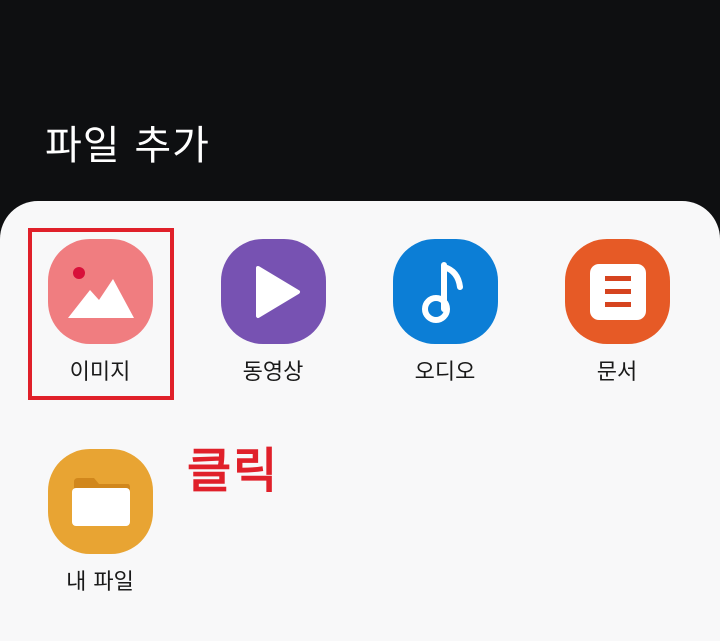 The image size is (720, 641). I want to click on add-document-label: 문서, so click(617, 372).